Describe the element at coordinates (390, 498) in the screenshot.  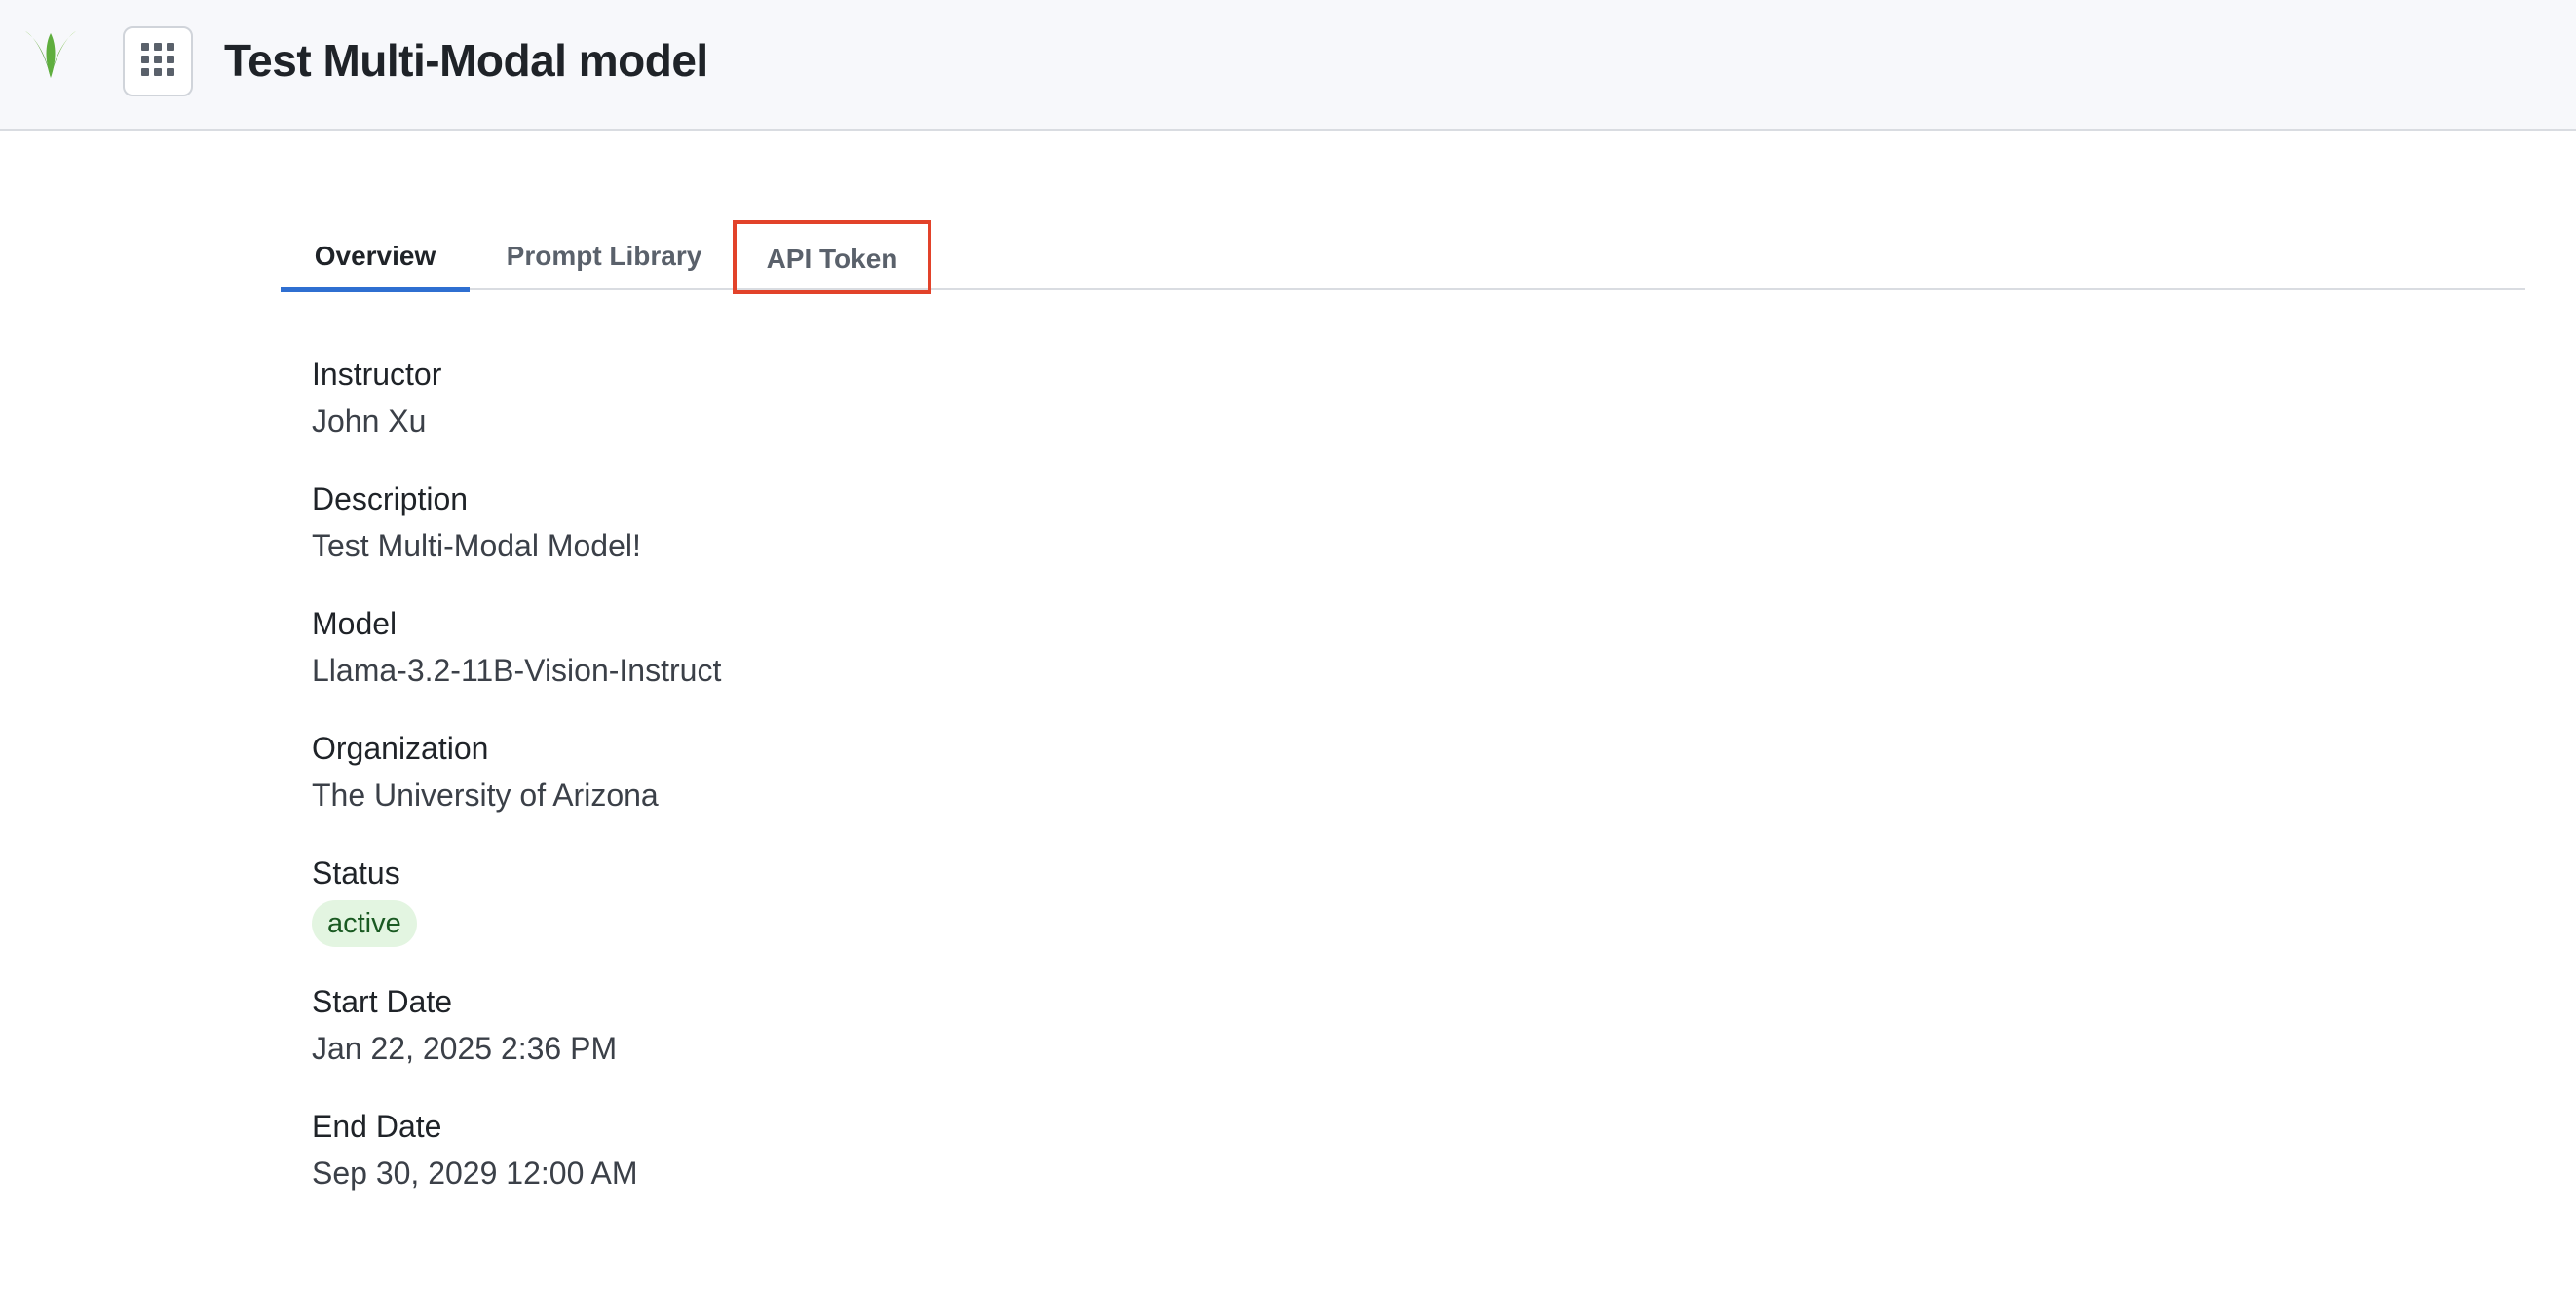
I see `description-label: Description` at that location.